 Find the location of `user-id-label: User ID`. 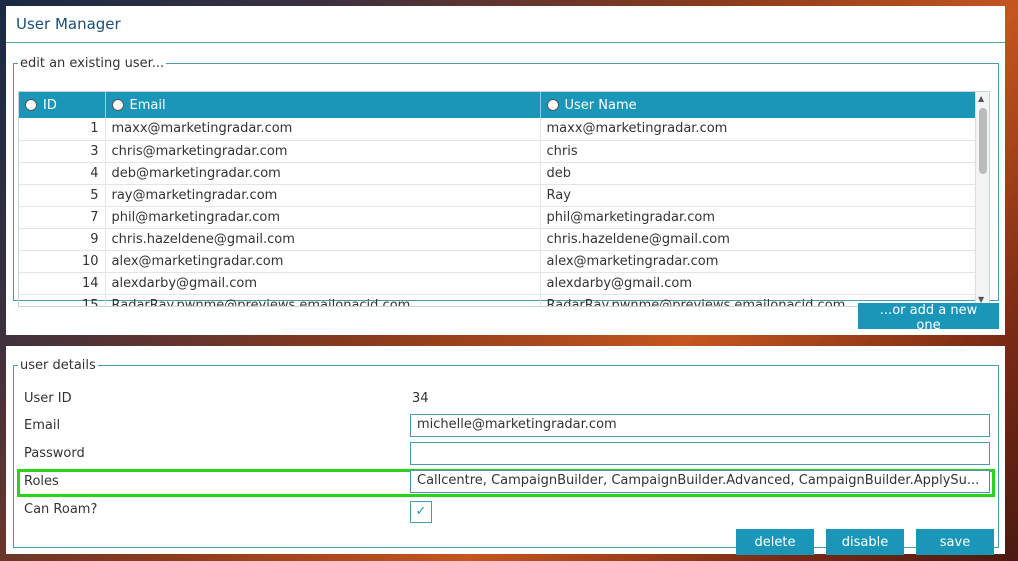

user-id-label: User ID is located at coordinates (48, 398).